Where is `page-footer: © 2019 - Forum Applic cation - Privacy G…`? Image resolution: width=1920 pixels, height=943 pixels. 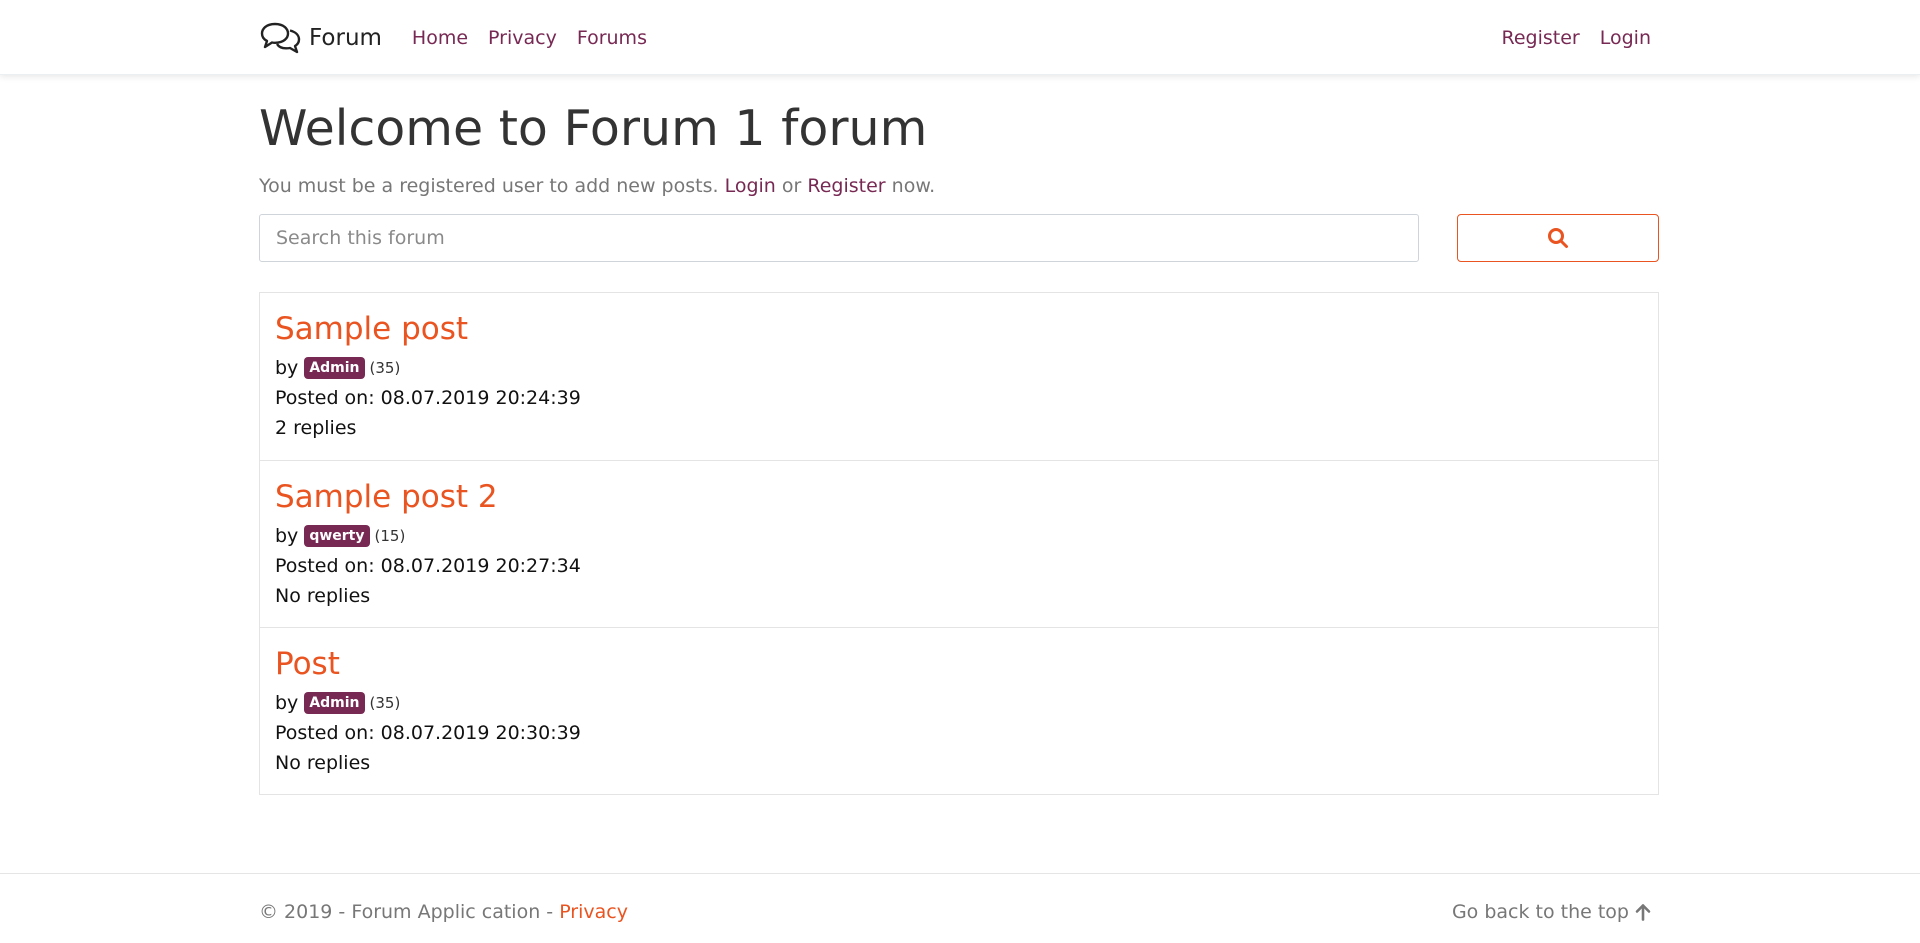 page-footer: © 2019 - Forum Applic cation - Privacy G… is located at coordinates (960, 908).